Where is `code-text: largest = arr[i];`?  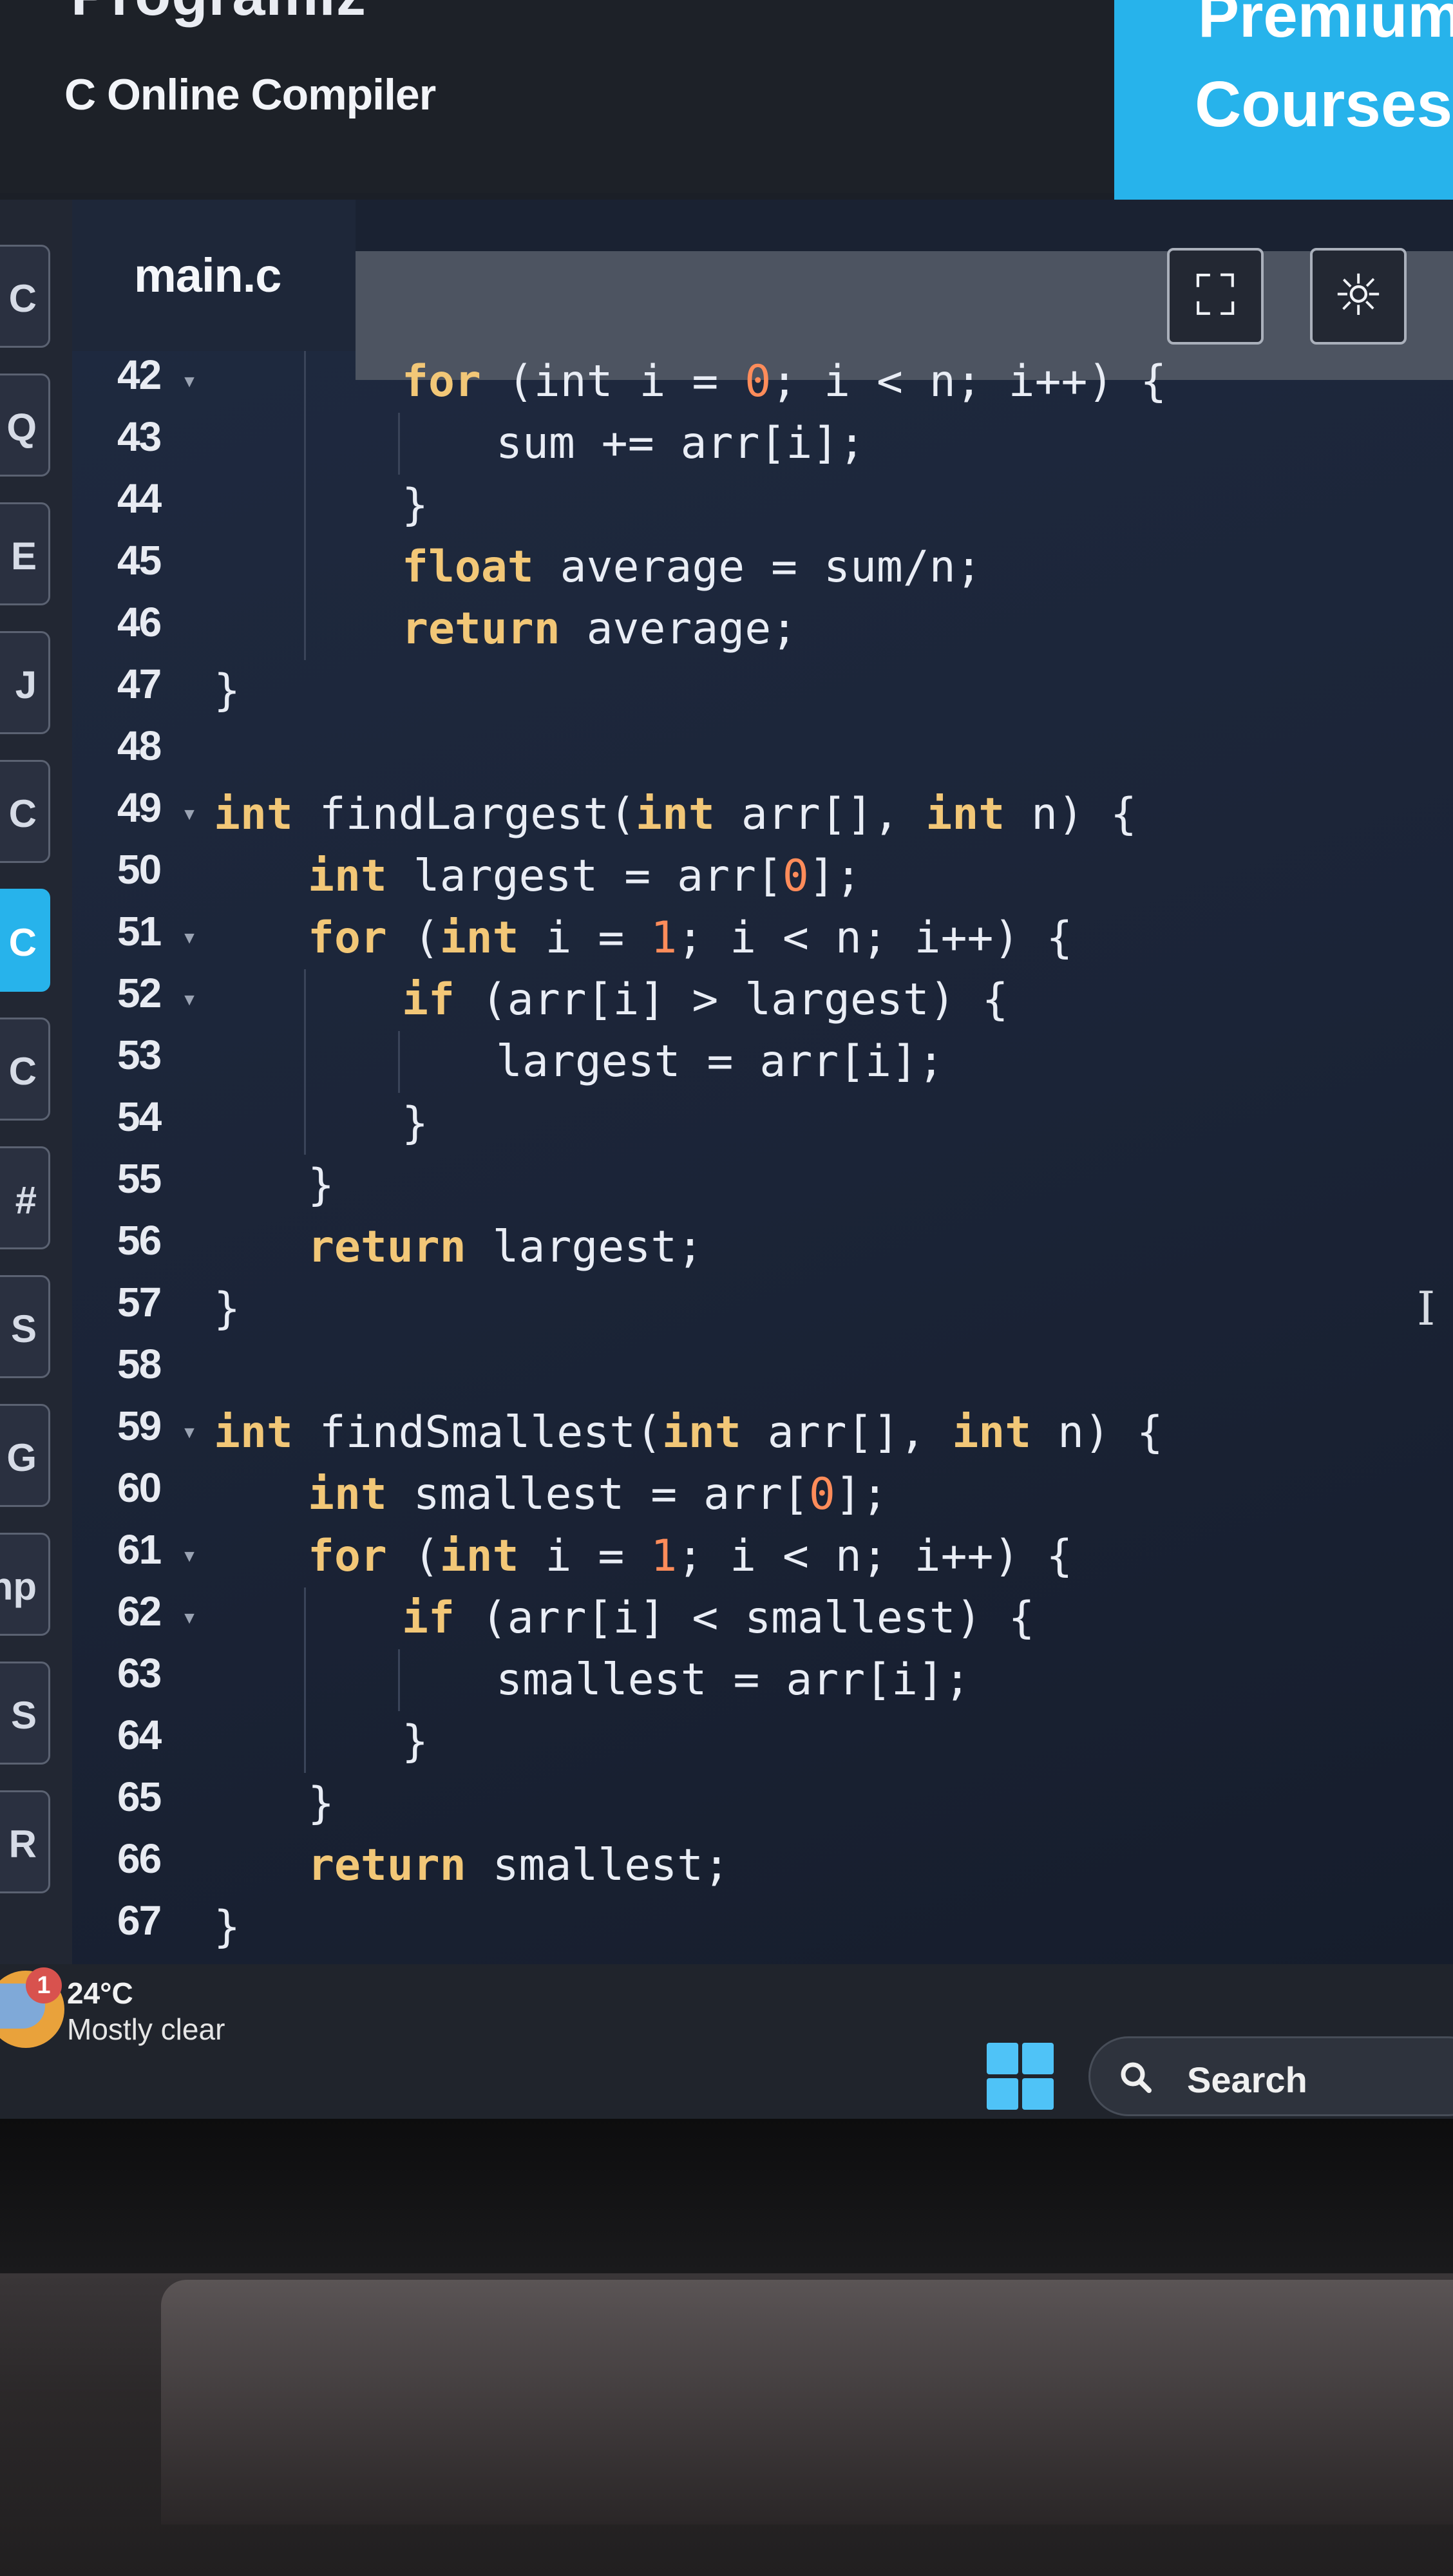 code-text: largest = arr[i]; is located at coordinates (720, 1062).